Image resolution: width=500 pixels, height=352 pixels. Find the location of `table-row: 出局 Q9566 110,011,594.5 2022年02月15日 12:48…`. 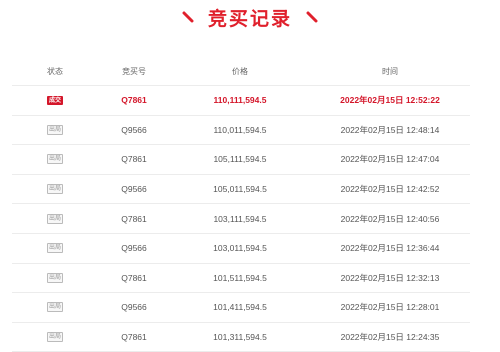

table-row: 出局 Q9566 110,011,594.5 2022年02月15日 12:48… is located at coordinates (241, 131).